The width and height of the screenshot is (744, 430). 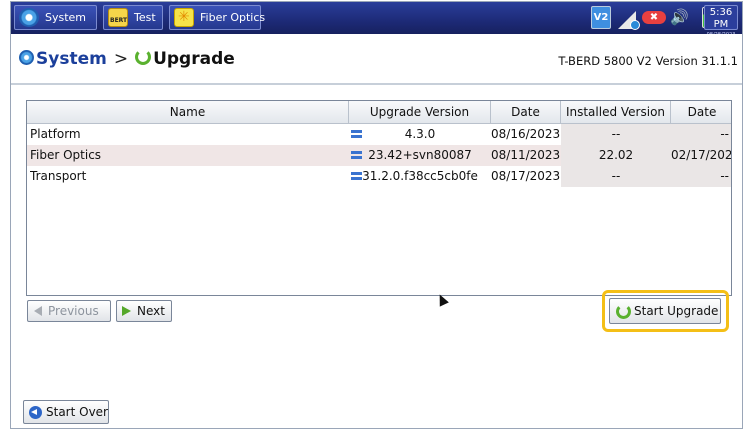 I want to click on cell-date: 08/17/2023, so click(x=526, y=176).